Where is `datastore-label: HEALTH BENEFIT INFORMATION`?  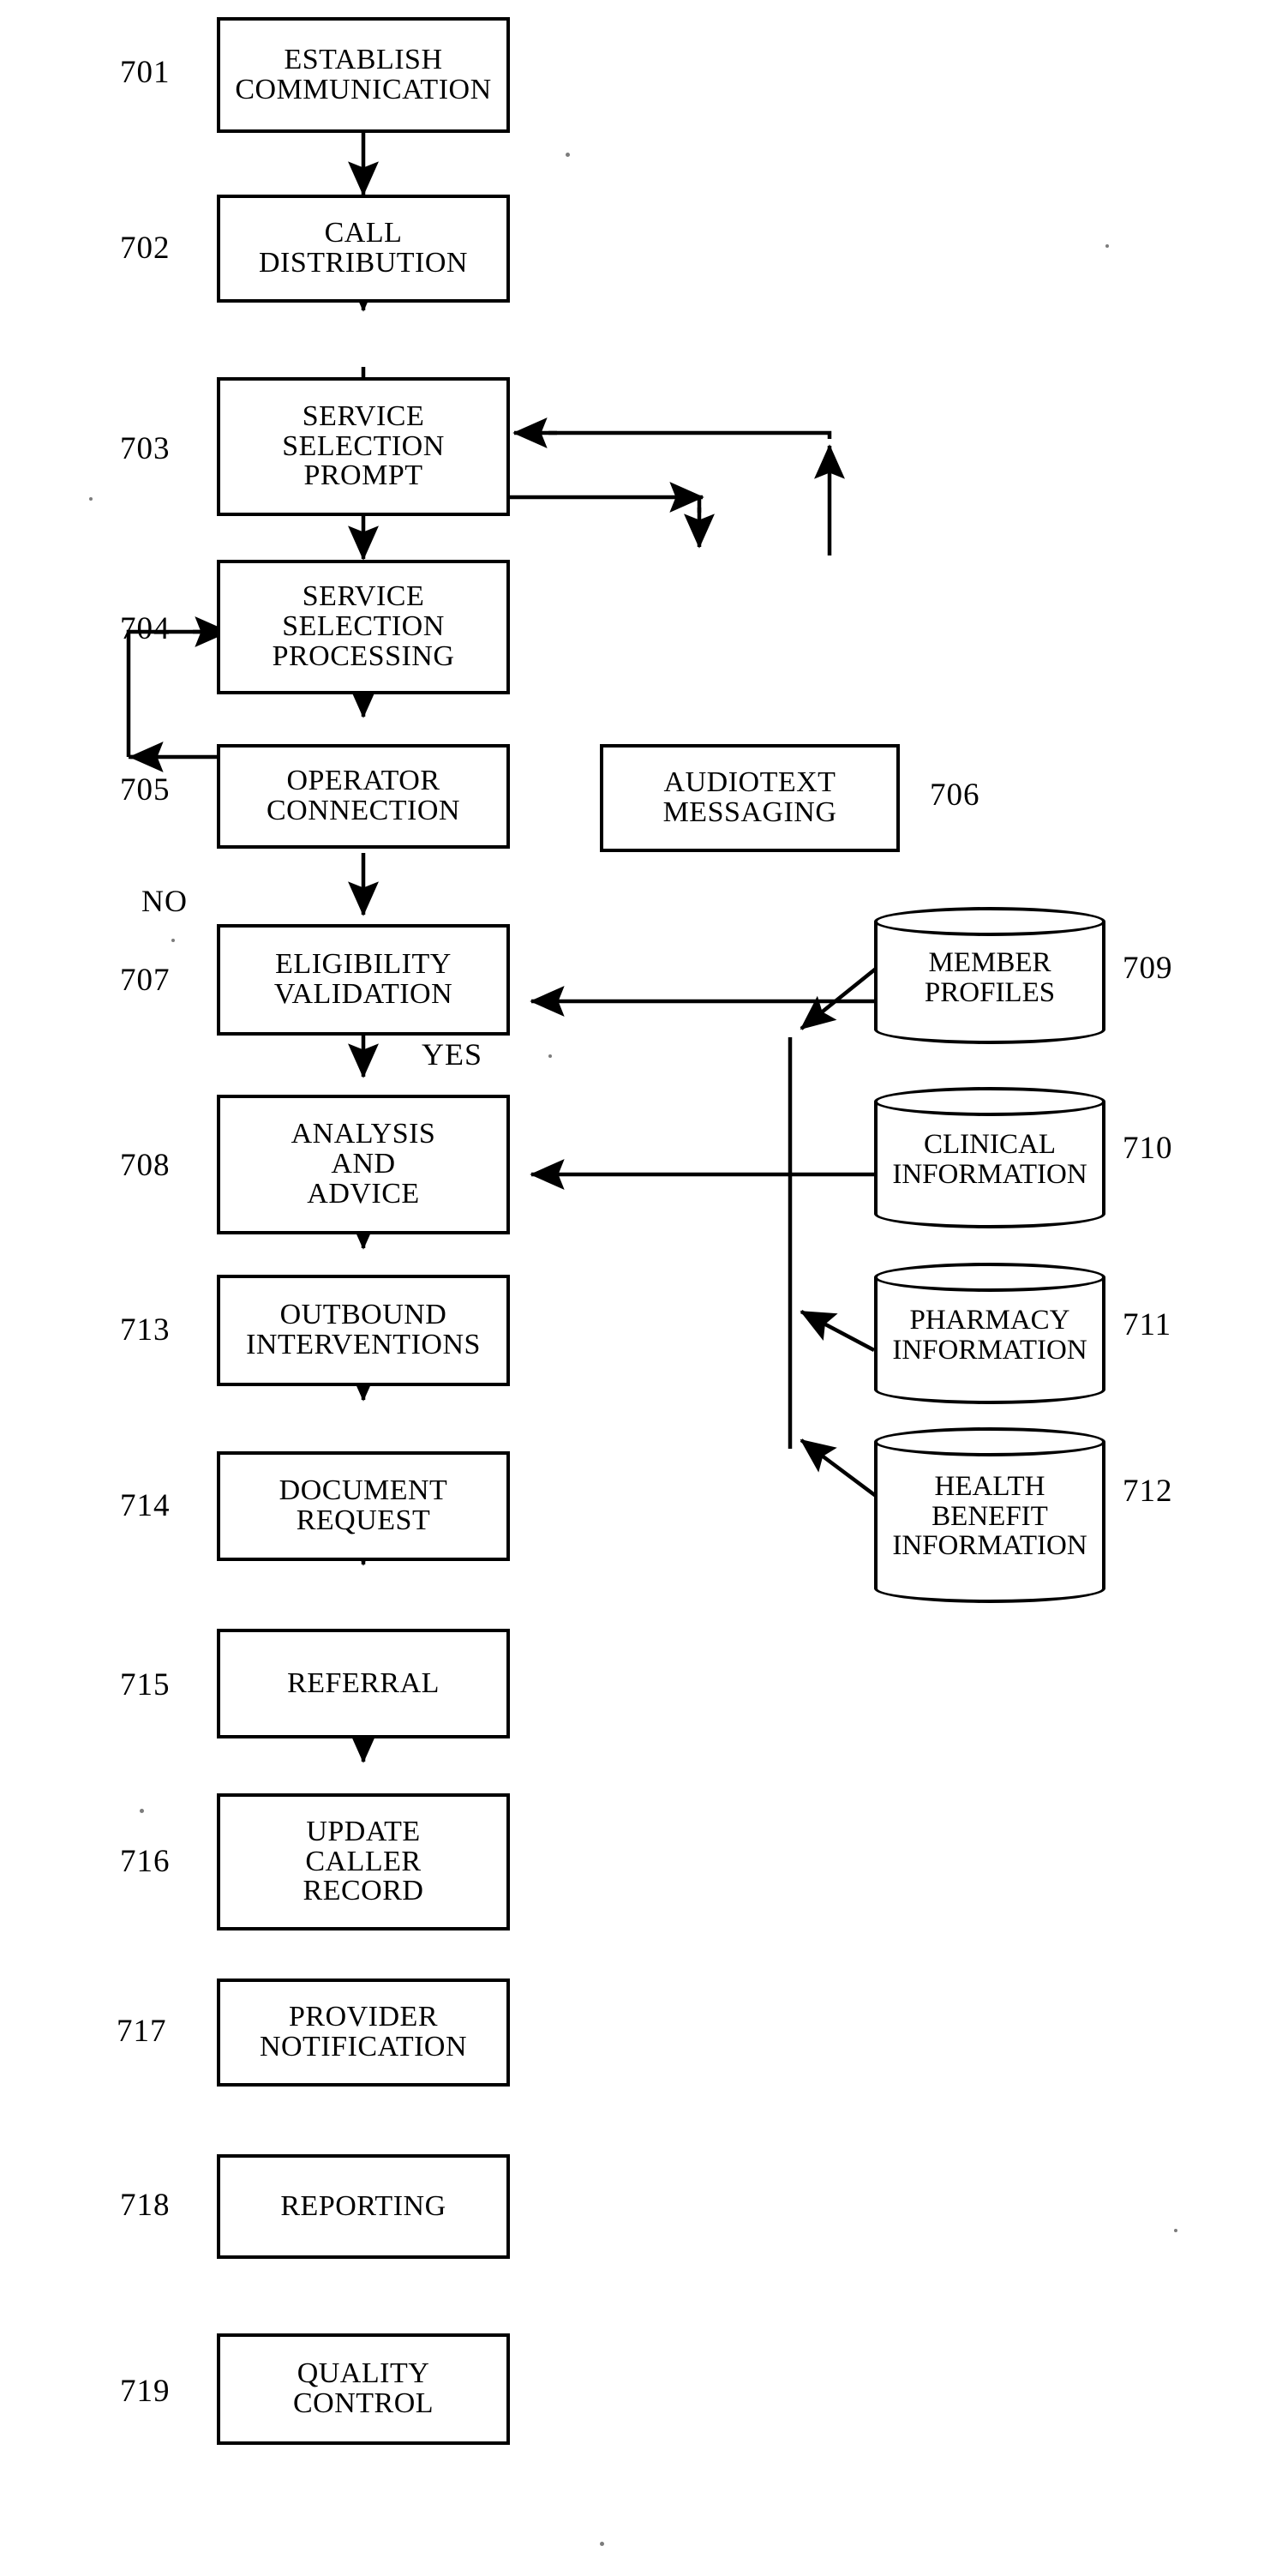
datastore-label: HEALTH BENEFIT INFORMATION is located at coordinates (989, 1516).